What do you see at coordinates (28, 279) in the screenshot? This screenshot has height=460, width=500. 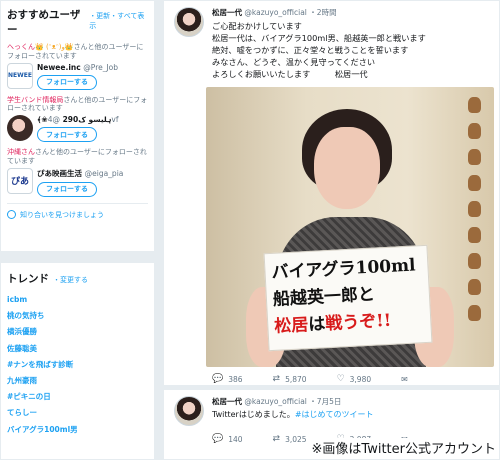 I see `trends-title: トレンド` at bounding box center [28, 279].